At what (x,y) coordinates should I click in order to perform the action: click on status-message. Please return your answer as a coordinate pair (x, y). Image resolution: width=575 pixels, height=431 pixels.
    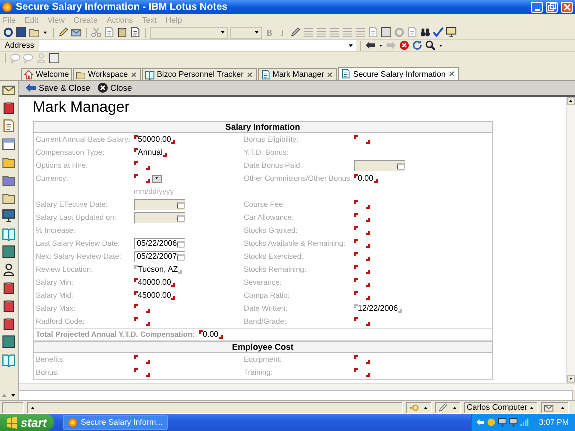
    Looking at the image, I should click on (215, 408).